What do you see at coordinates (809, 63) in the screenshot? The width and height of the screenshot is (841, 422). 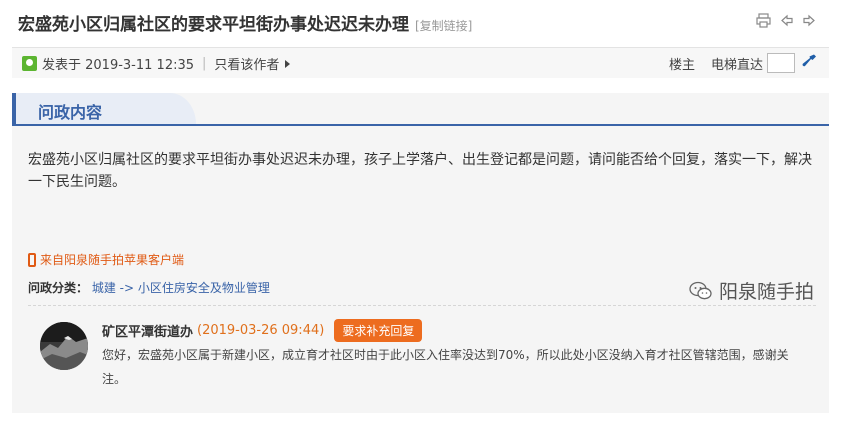 I see `wrench-icon` at bounding box center [809, 63].